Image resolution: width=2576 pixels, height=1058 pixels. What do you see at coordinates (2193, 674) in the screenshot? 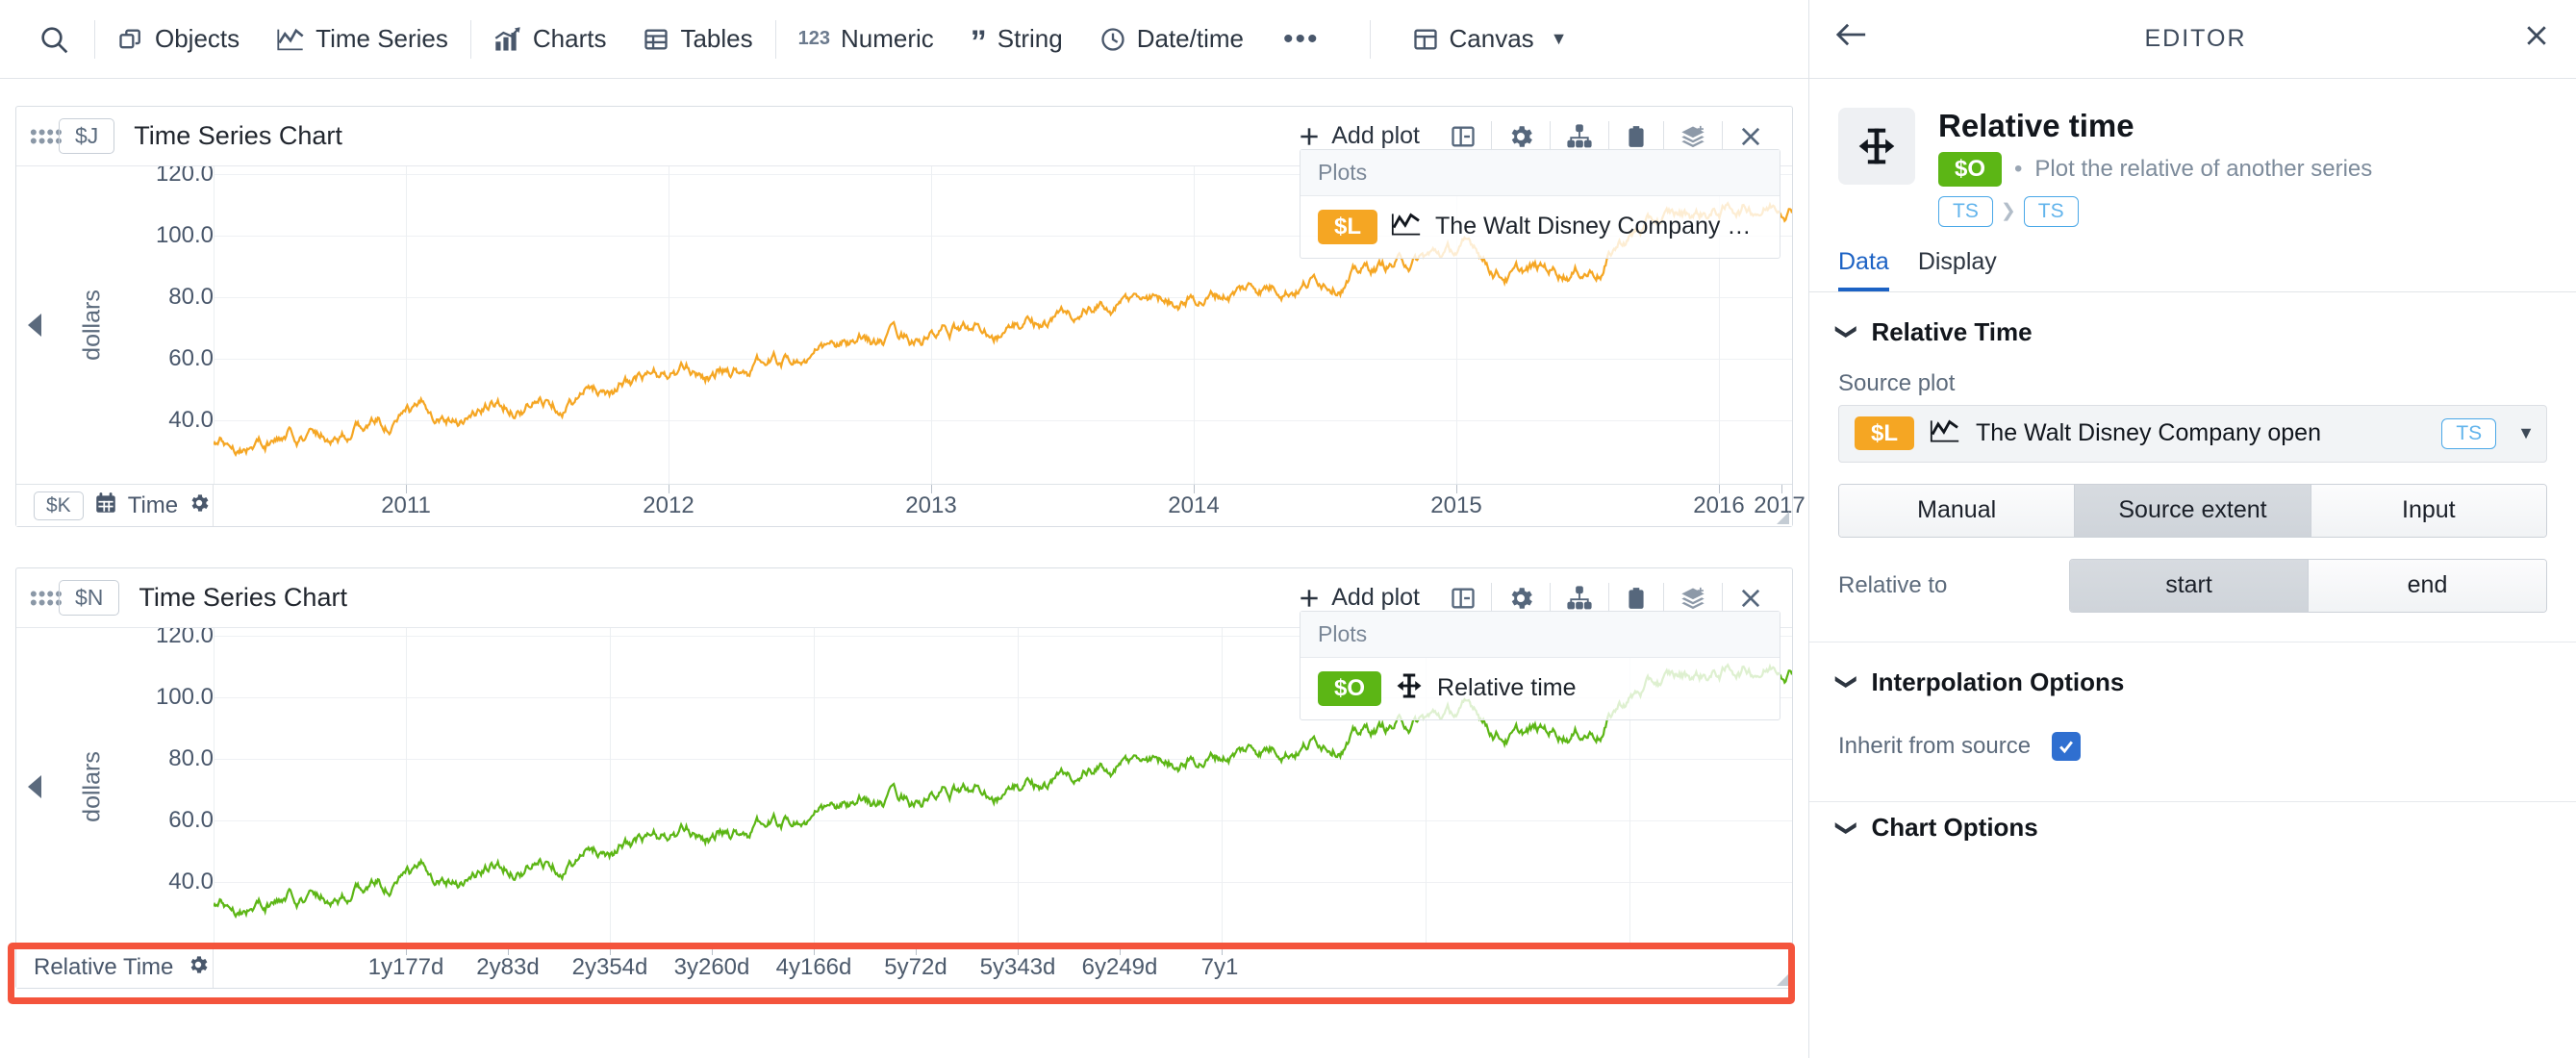
I see `section-header-interpolation-options: ❯ Interpolation Options` at bounding box center [2193, 674].